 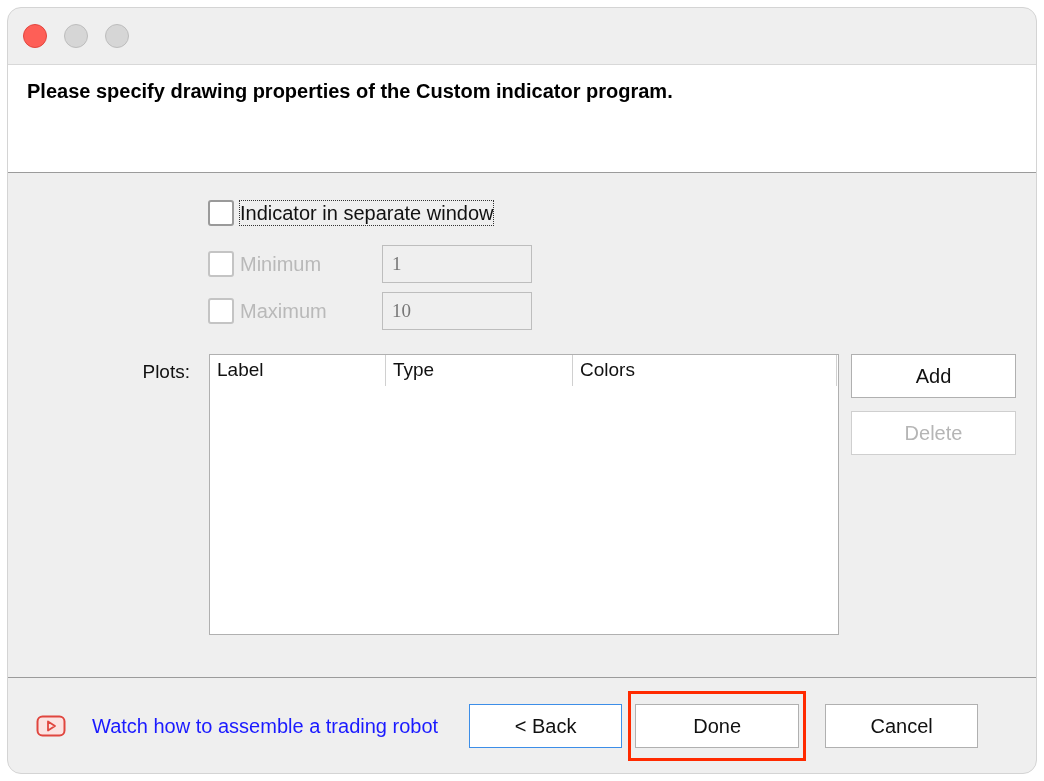 What do you see at coordinates (221, 213) in the screenshot?
I see `checkbox` at bounding box center [221, 213].